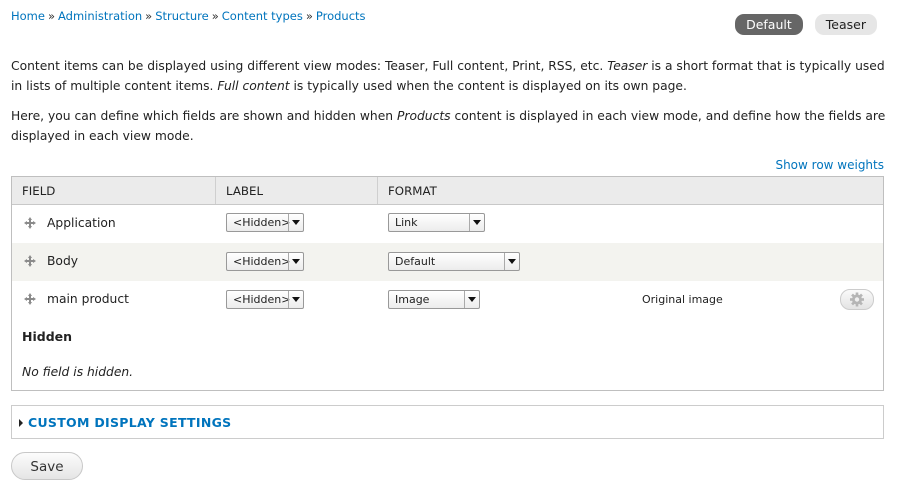 Image resolution: width=897 pixels, height=491 pixels. What do you see at coordinates (423, 116) in the screenshot?
I see `help-emphasis-products: Products` at bounding box center [423, 116].